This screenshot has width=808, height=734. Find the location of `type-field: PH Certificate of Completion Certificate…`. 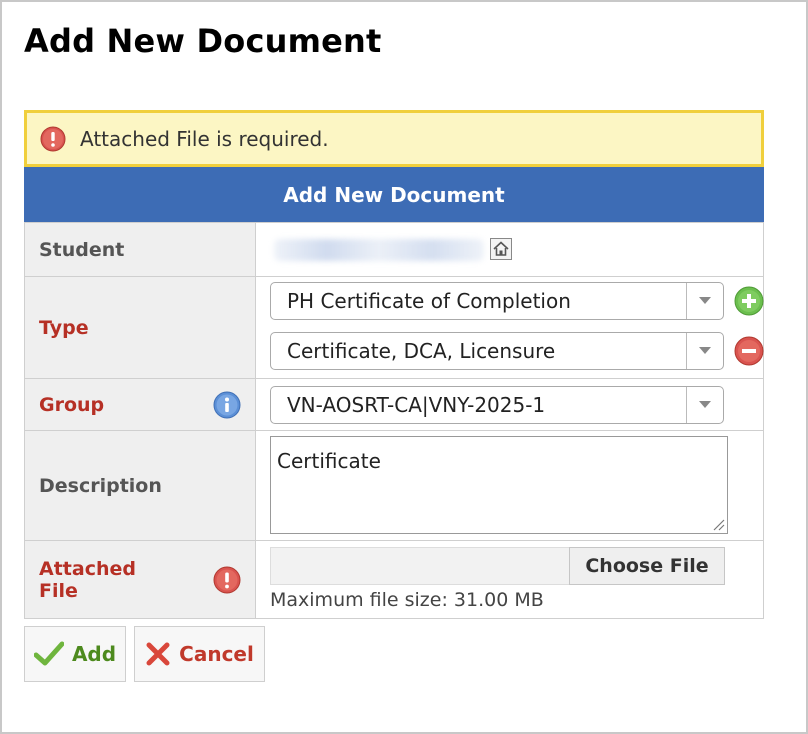

type-field: PH Certificate of Completion Certificate… is located at coordinates (509, 327).